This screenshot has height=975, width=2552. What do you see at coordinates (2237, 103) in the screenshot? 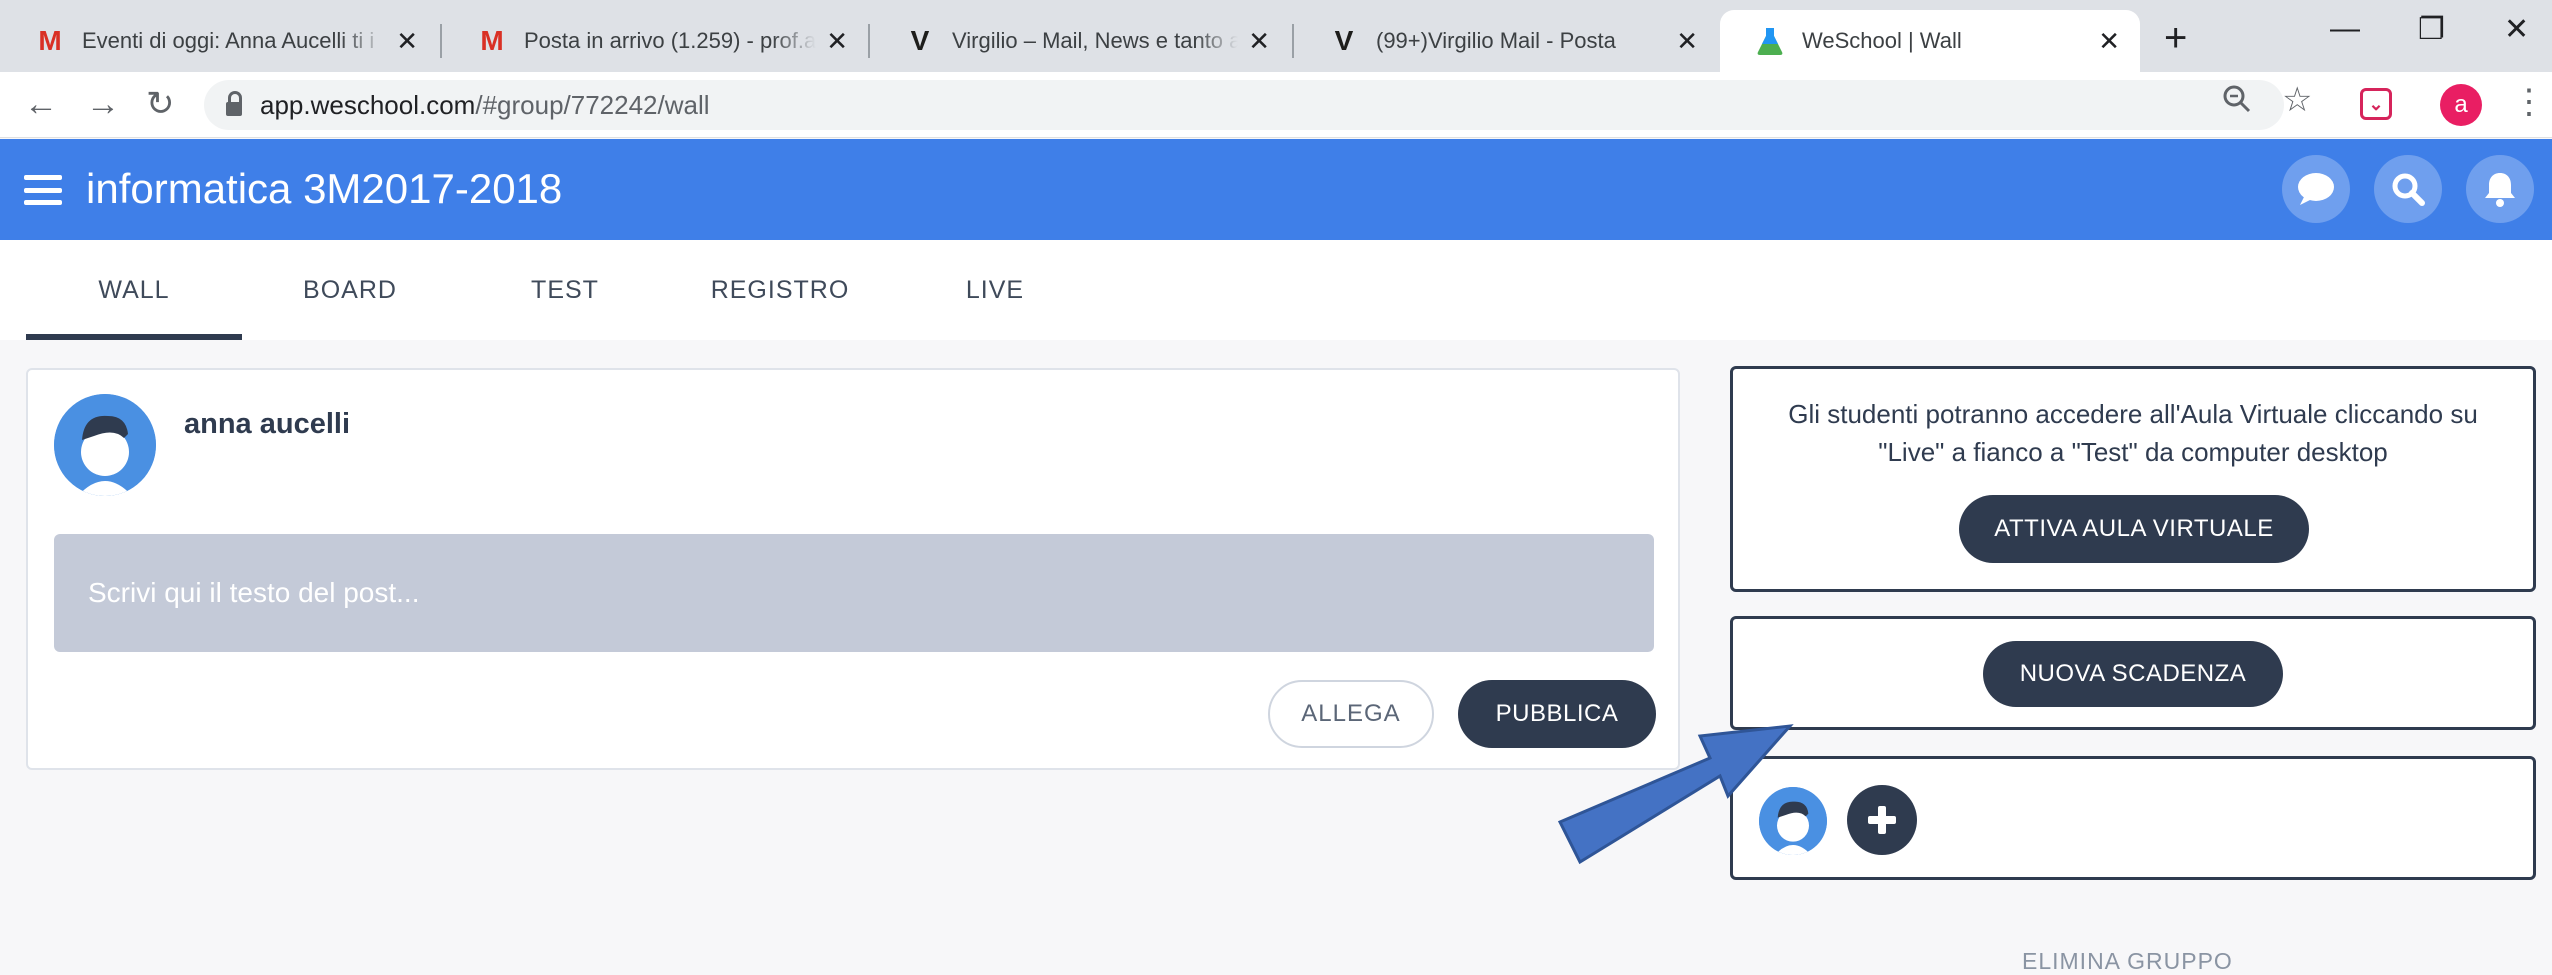
I see `zoom-icon` at bounding box center [2237, 103].